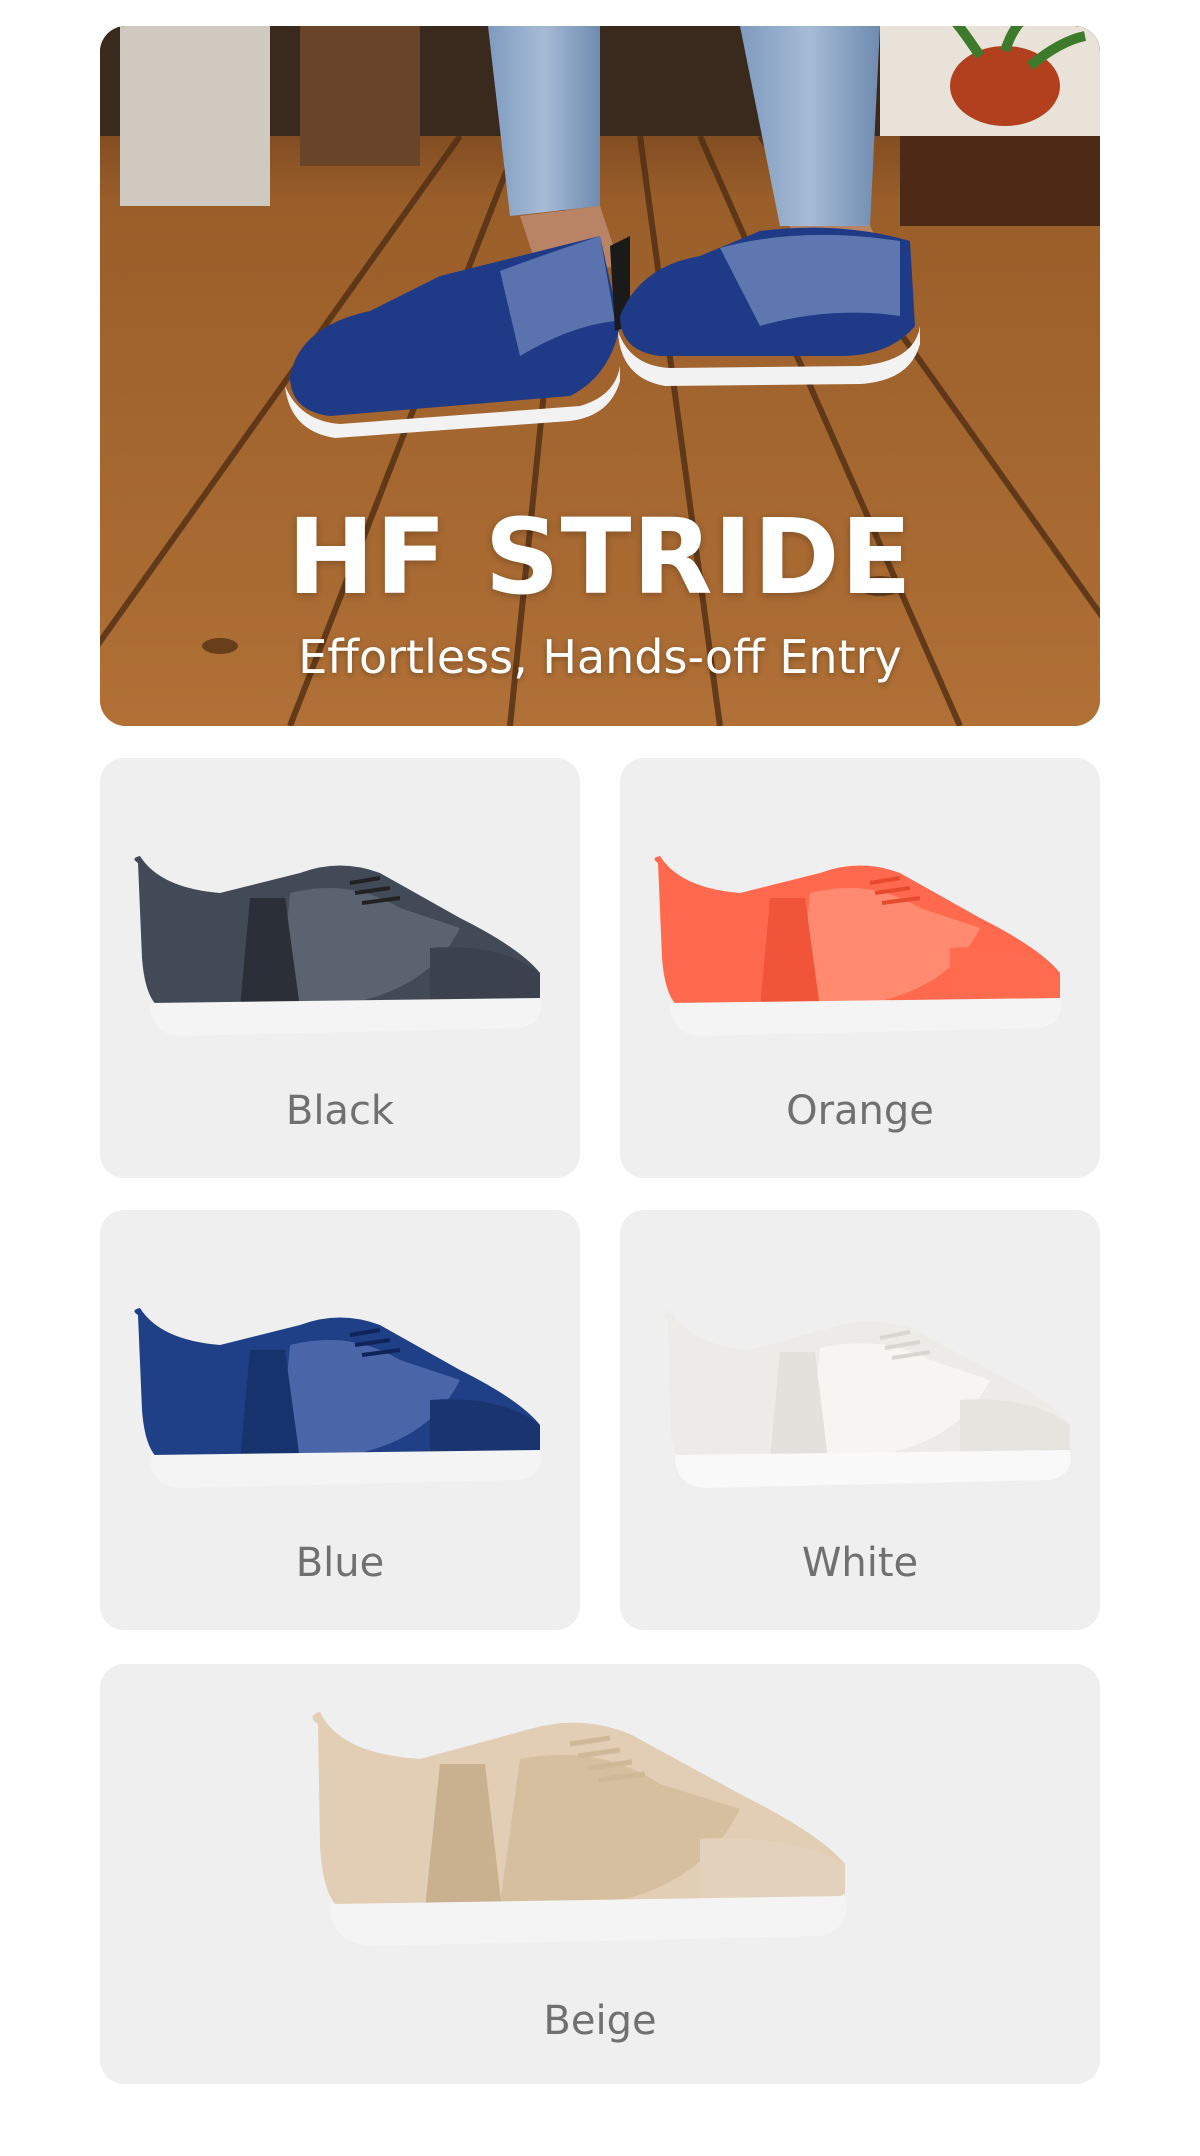 The image size is (1200, 2156). Describe the element at coordinates (340, 1111) in the screenshot. I see `color-label-black: Black` at that location.